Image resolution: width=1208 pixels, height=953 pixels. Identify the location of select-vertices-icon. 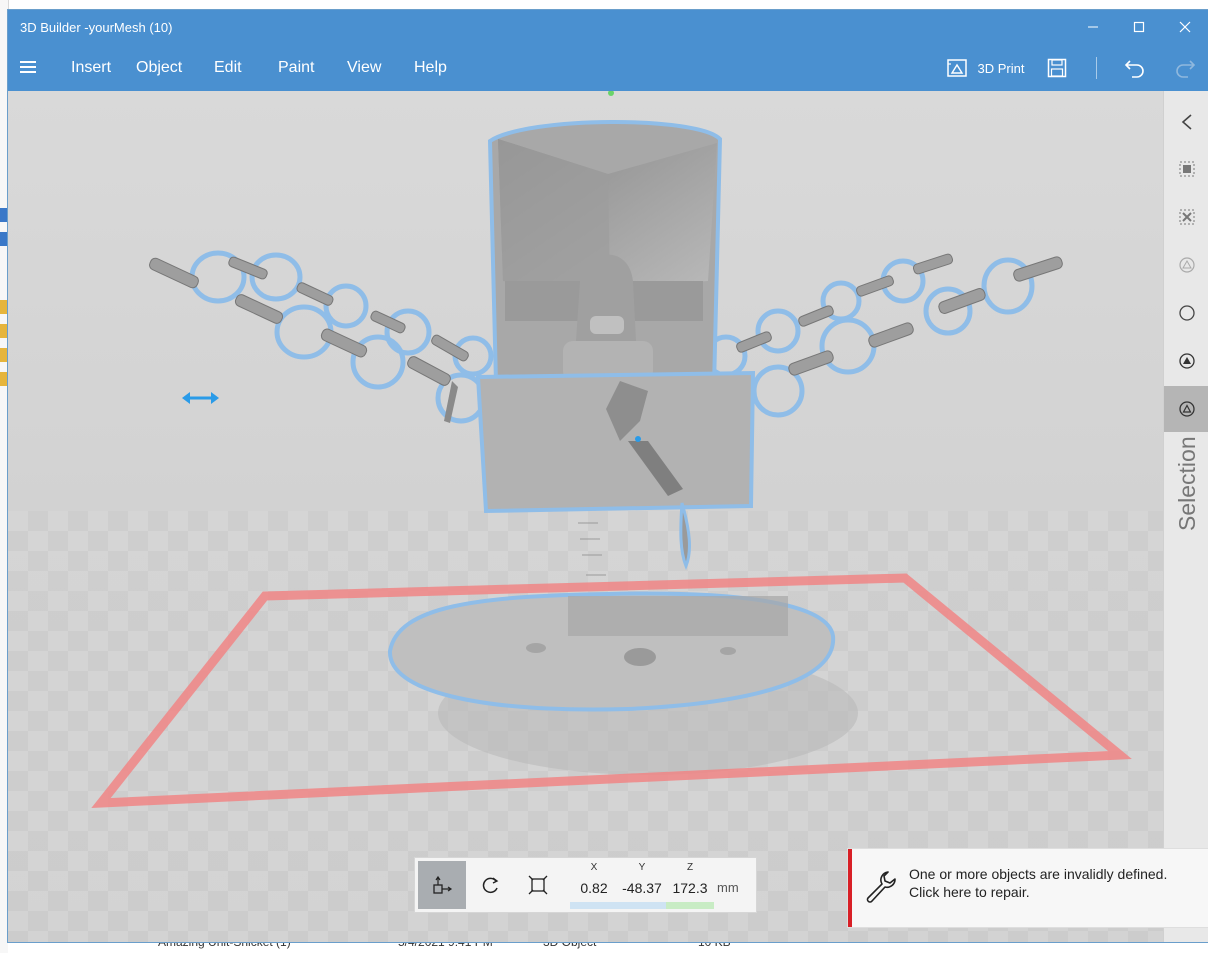
(1186, 361).